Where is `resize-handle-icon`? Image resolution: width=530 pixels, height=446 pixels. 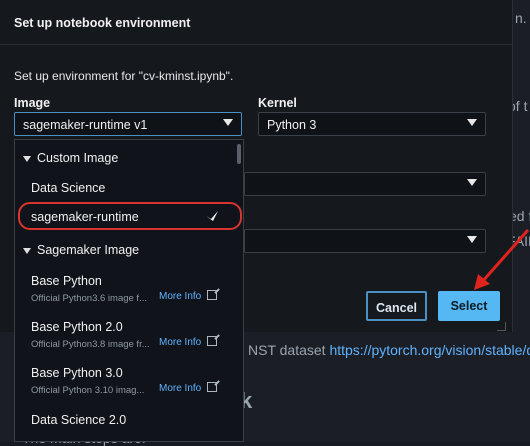 resize-handle-icon is located at coordinates (501, 326).